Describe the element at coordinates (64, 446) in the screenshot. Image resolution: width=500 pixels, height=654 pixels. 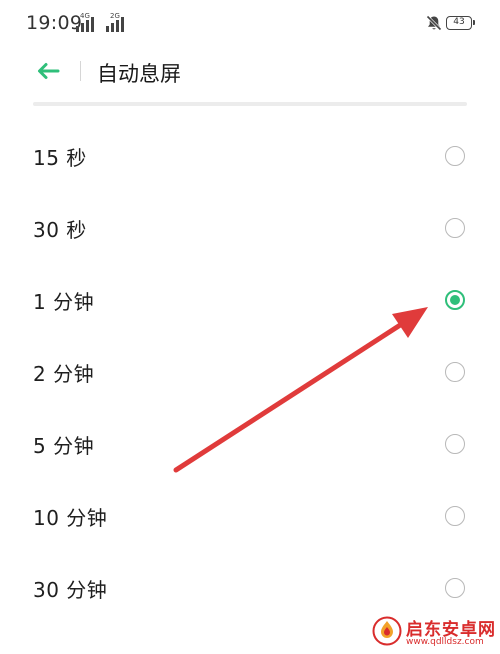
I see `option-label: 5 分钟` at that location.